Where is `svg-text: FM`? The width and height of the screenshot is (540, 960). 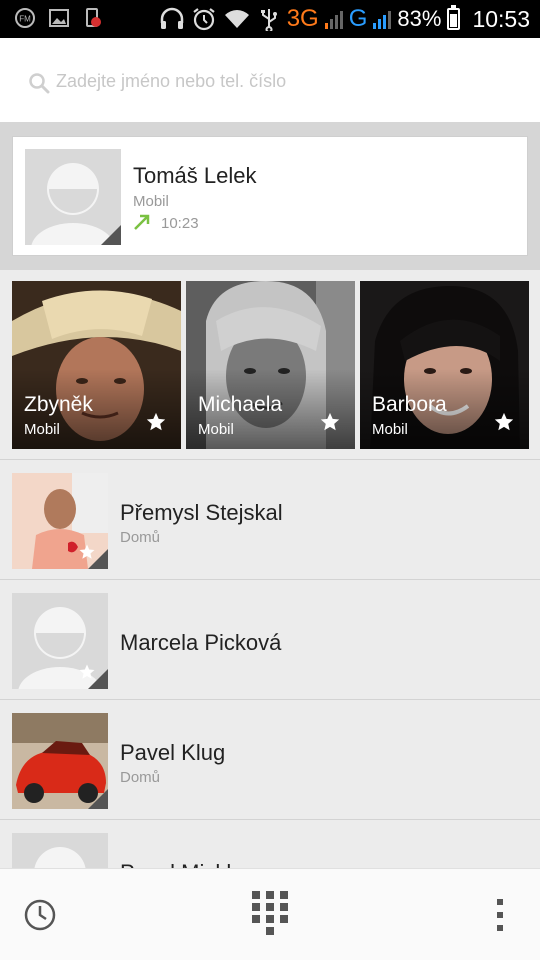 svg-text: FM is located at coordinates (25, 19).